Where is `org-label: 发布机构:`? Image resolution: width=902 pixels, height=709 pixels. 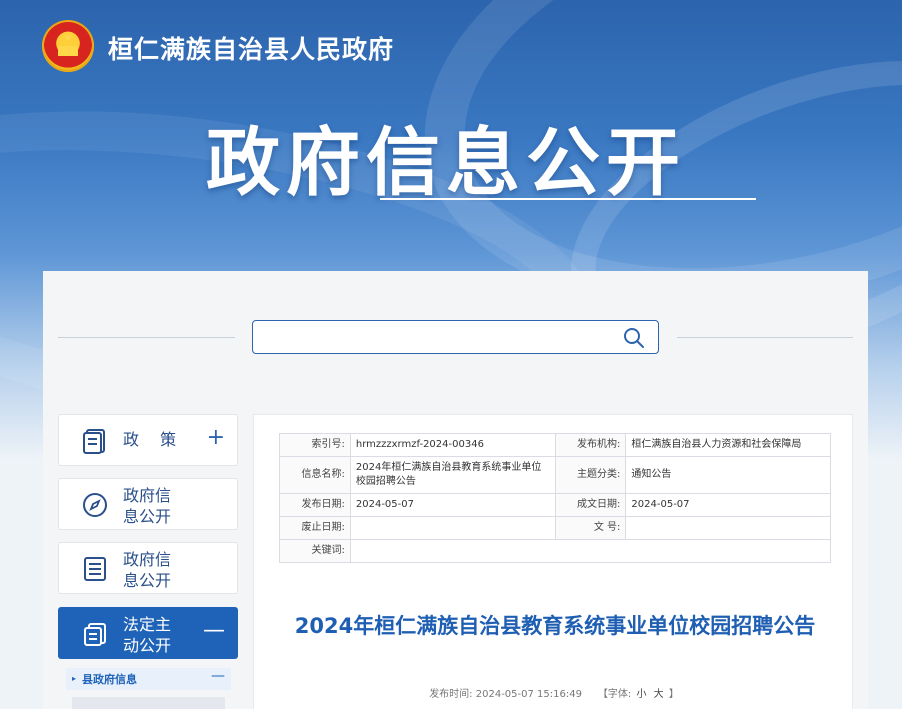
org-label: 发布机构: is located at coordinates (590, 445).